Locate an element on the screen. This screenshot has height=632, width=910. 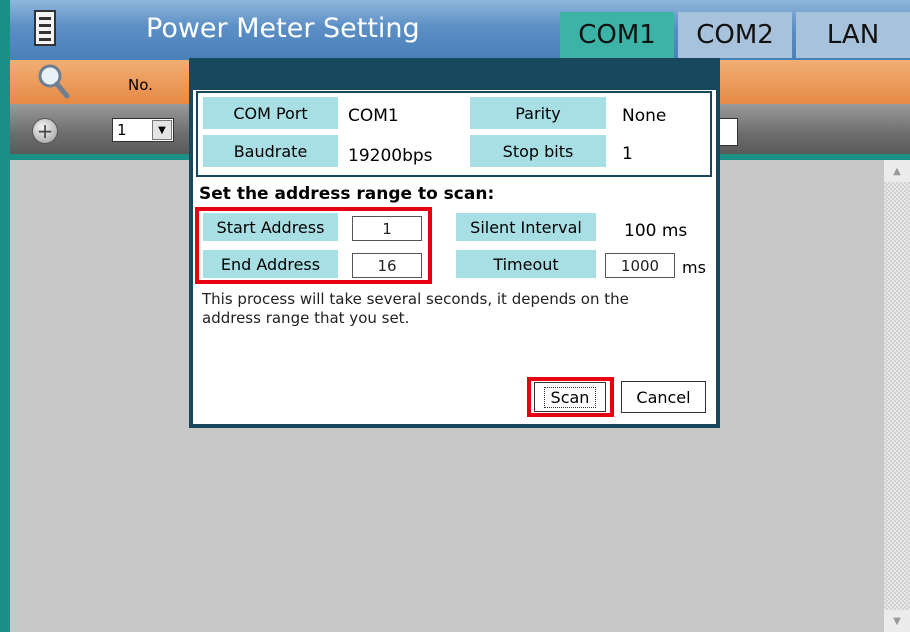
tab-lan: LAN is located at coordinates (853, 35).